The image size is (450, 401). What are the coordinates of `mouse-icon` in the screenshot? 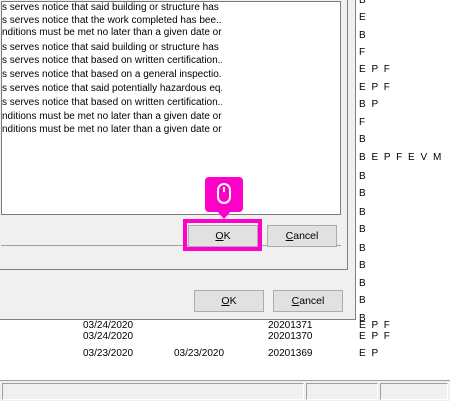 It's located at (224, 193).